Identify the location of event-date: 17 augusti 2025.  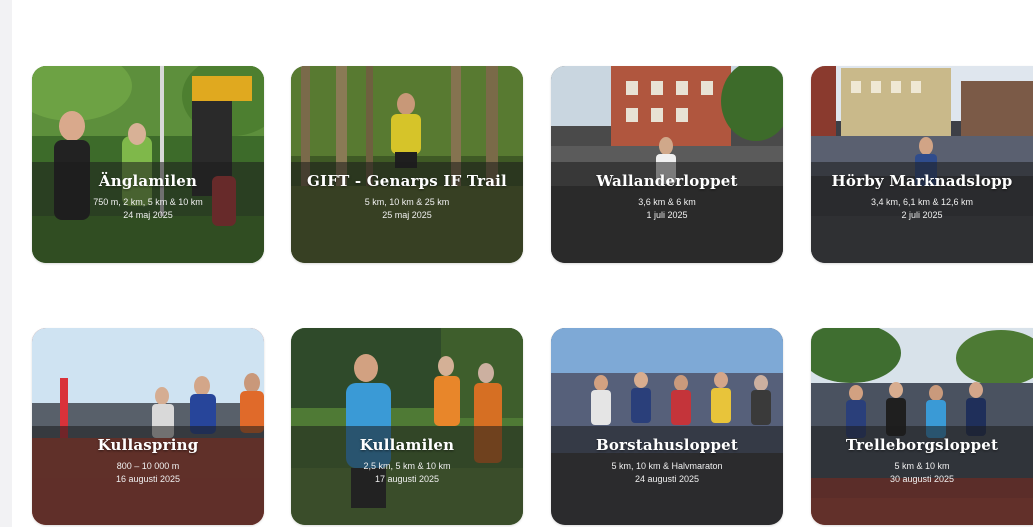
(407, 479).